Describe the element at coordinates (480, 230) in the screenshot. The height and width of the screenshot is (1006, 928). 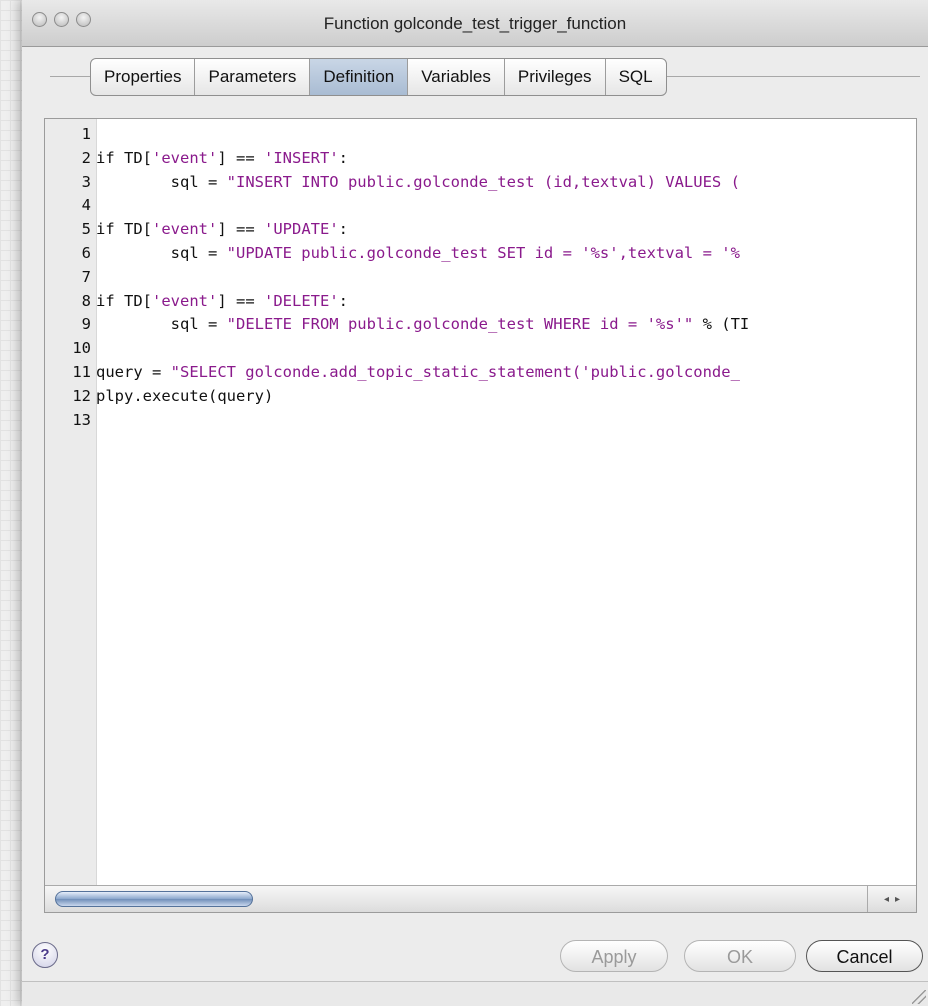
I see `code-line: 5 if TD['event'] == 'UPDATE':` at that location.